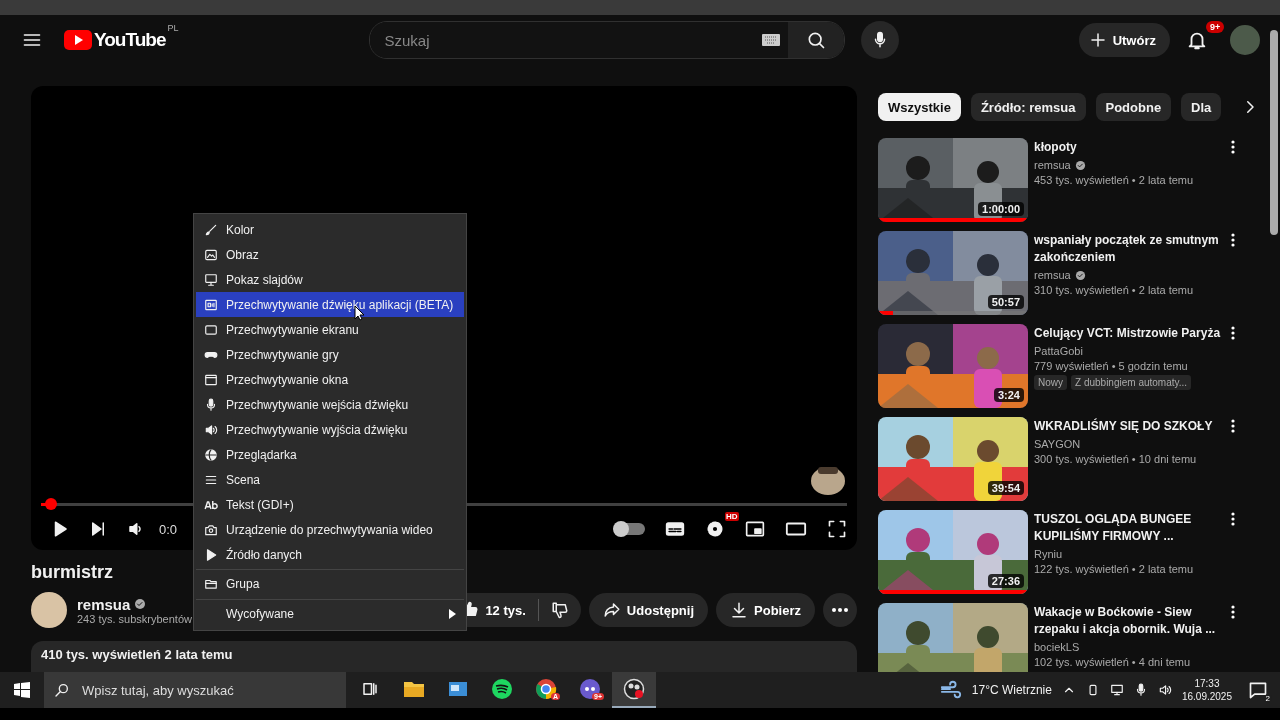  I want to click on region-code: PL, so click(173, 28).